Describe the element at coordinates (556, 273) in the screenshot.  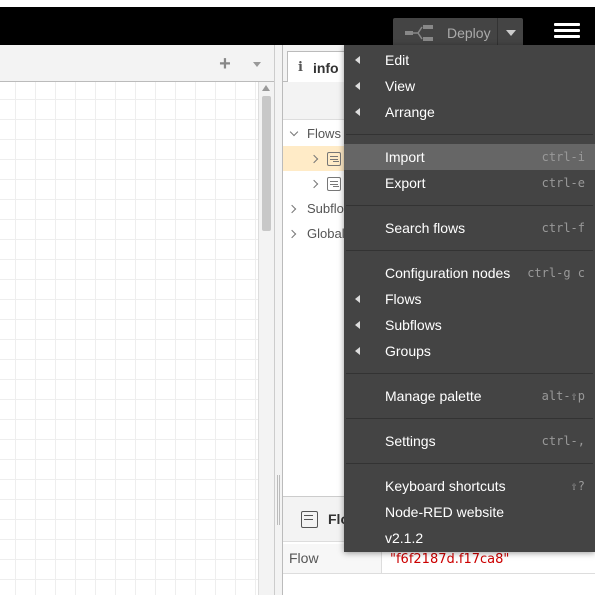
I see `menu-shortcut: ctrl-g c` at that location.